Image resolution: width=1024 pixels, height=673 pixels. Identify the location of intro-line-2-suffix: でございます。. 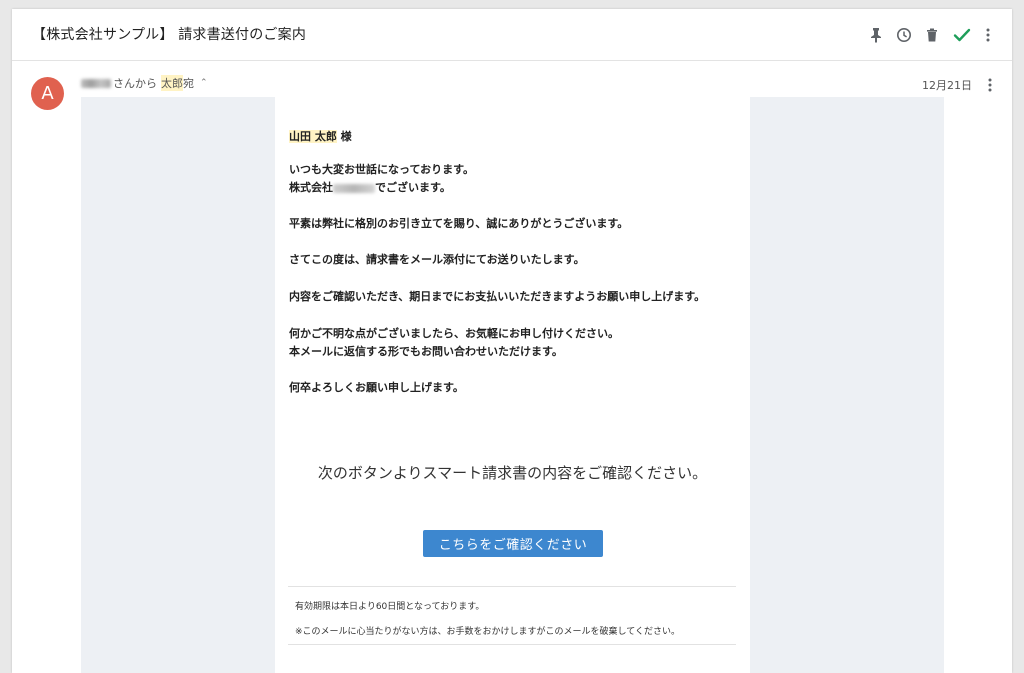
(413, 187).